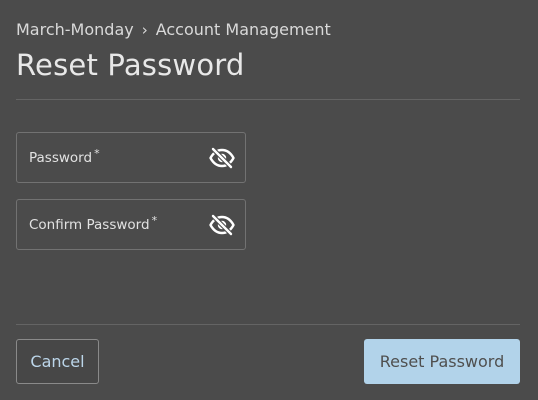  I want to click on confirm-password-field: Confirm Password *, so click(131, 224).